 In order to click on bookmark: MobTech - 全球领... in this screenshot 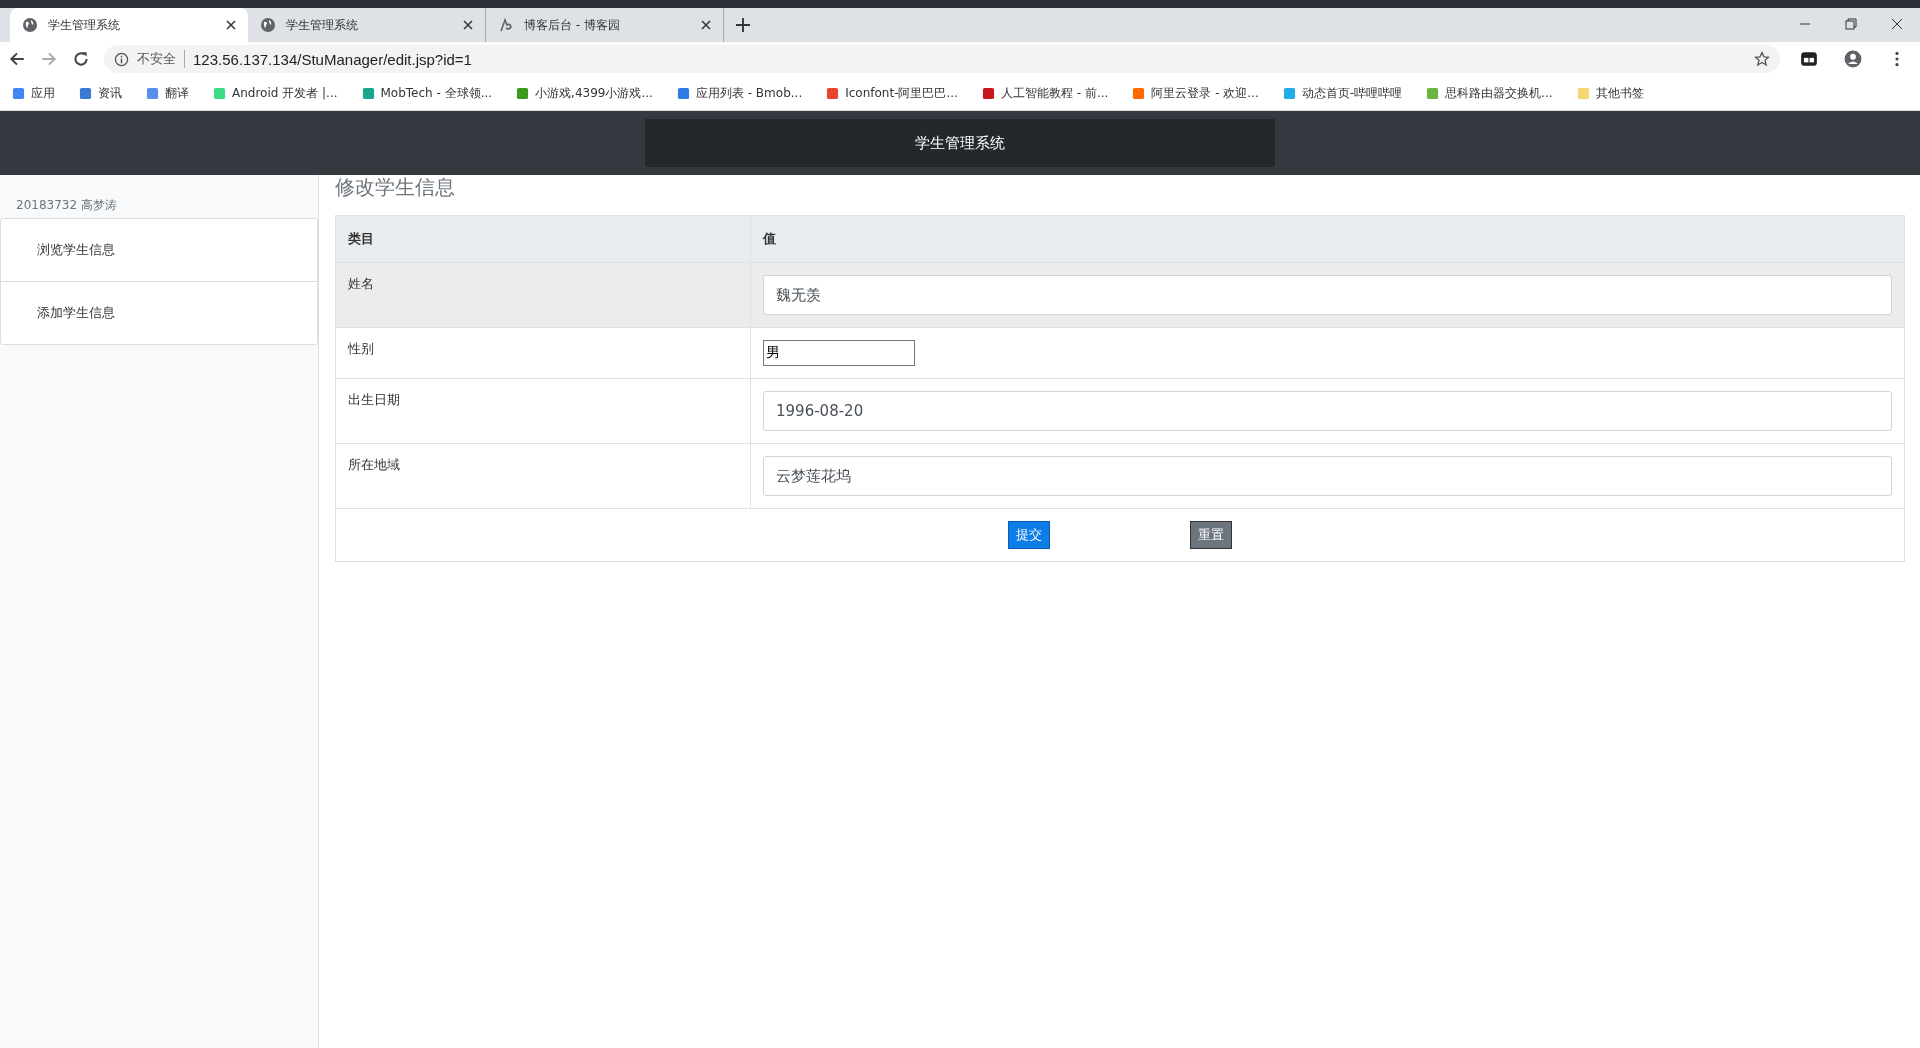, I will do `click(427, 93)`.